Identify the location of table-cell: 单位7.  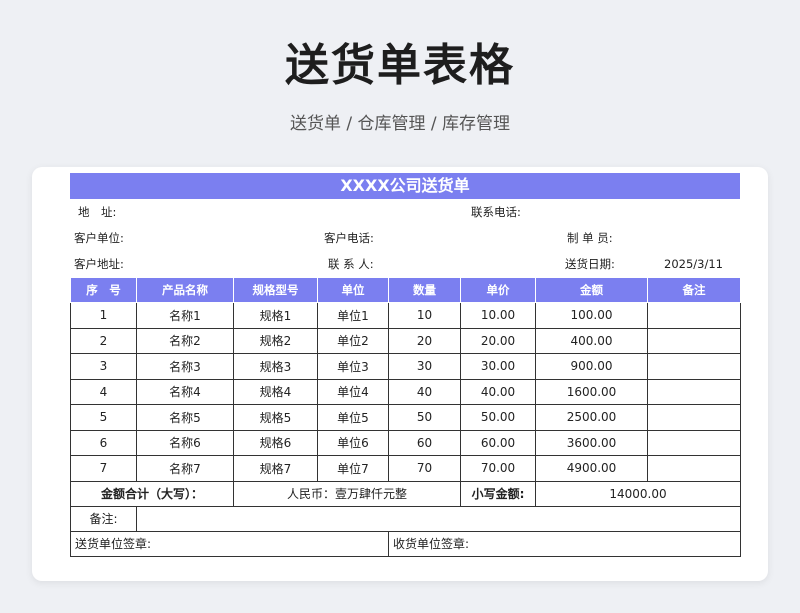
(353, 468).